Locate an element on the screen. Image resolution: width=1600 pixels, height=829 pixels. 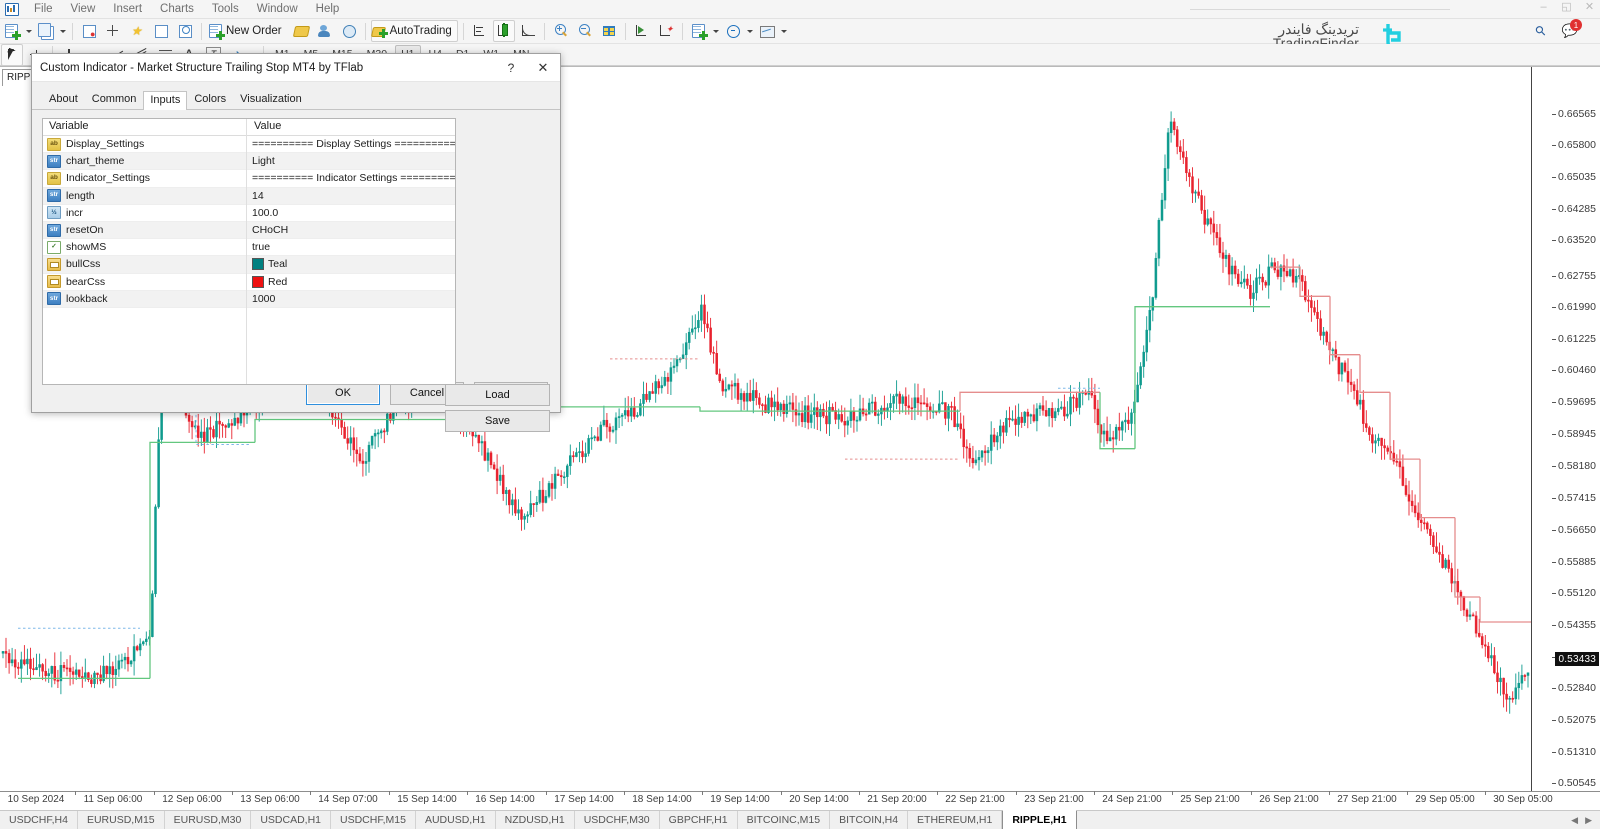
parameter-row: str chart_theme Light is located at coordinates (249, 162).